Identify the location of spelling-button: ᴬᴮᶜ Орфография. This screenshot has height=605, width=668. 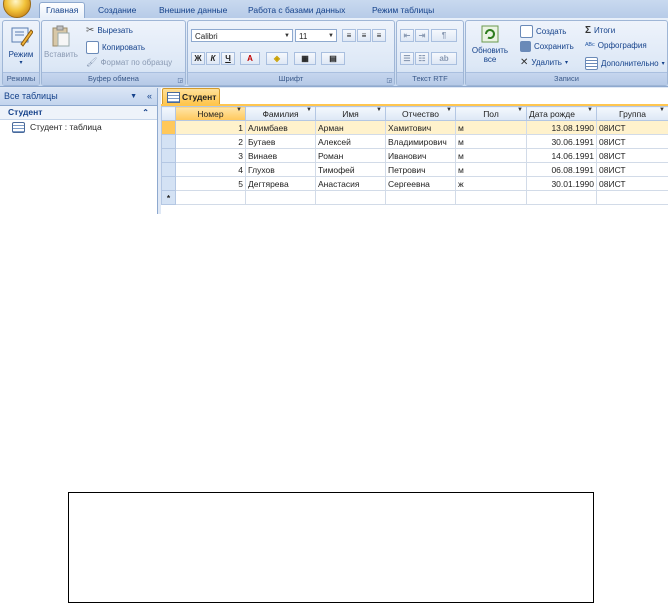
(616, 45).